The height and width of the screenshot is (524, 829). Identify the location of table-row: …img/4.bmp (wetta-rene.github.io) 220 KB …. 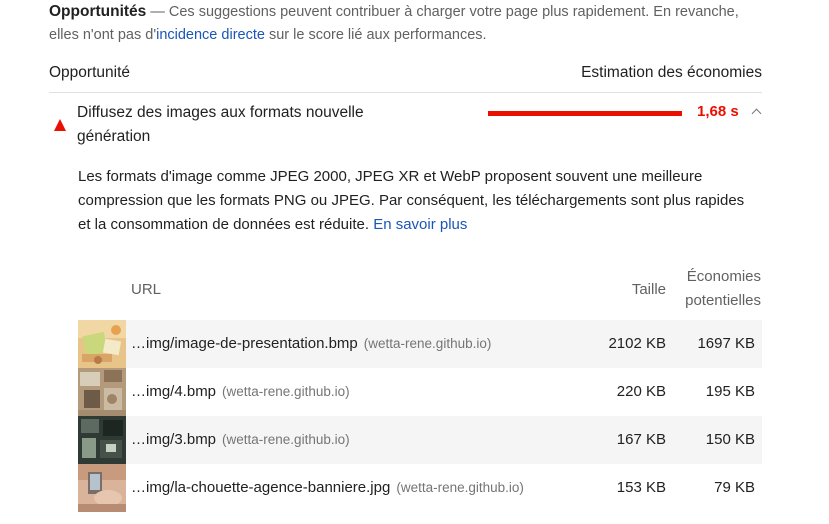
(420, 392).